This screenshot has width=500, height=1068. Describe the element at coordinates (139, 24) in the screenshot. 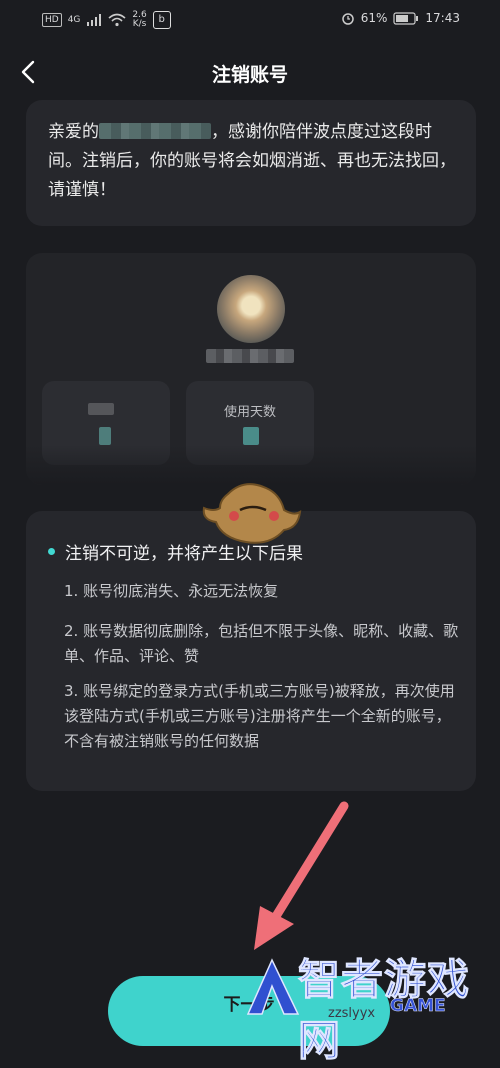

I see `speed-unit: K/s` at that location.